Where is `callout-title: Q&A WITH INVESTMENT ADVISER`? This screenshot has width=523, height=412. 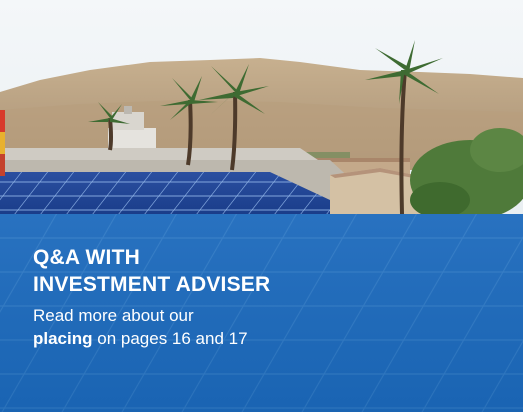
callout-title: Q&A WITH INVESTMENT ADVISER is located at coordinates (263, 271).